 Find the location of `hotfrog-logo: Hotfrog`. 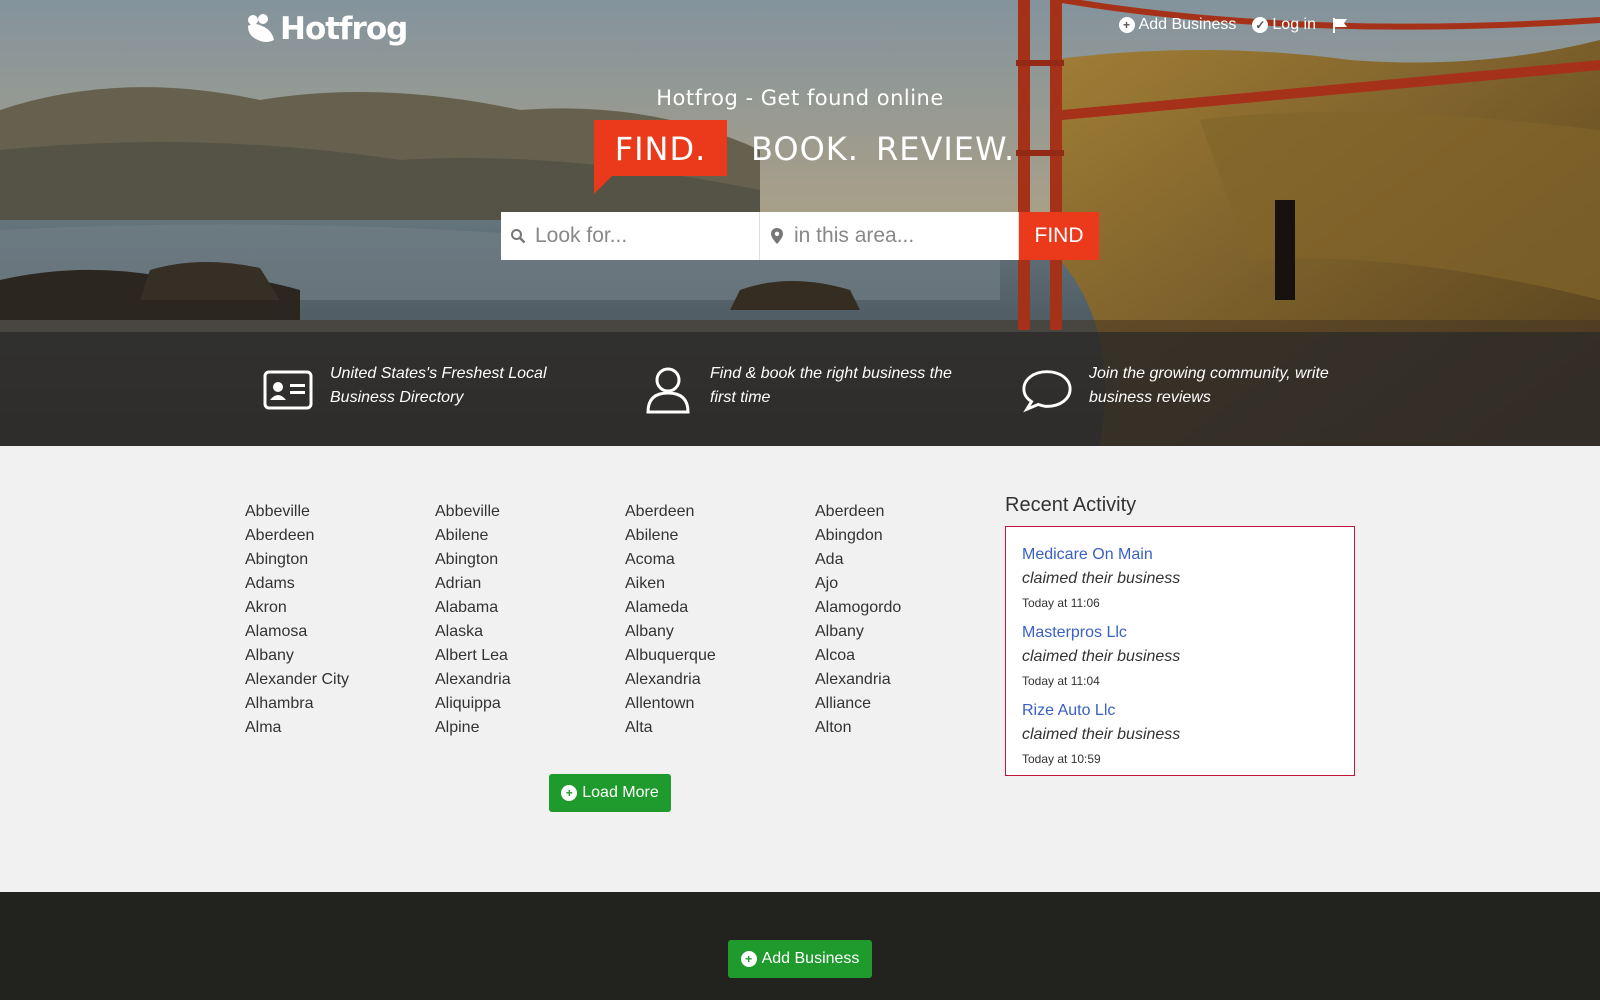

hotfrog-logo: Hotfrog is located at coordinates (326, 29).